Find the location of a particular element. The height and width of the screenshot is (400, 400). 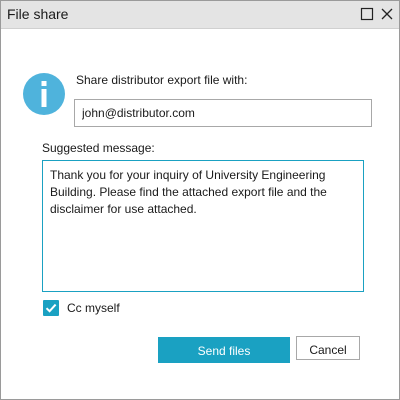

title-bar: File share is located at coordinates (200, 15).